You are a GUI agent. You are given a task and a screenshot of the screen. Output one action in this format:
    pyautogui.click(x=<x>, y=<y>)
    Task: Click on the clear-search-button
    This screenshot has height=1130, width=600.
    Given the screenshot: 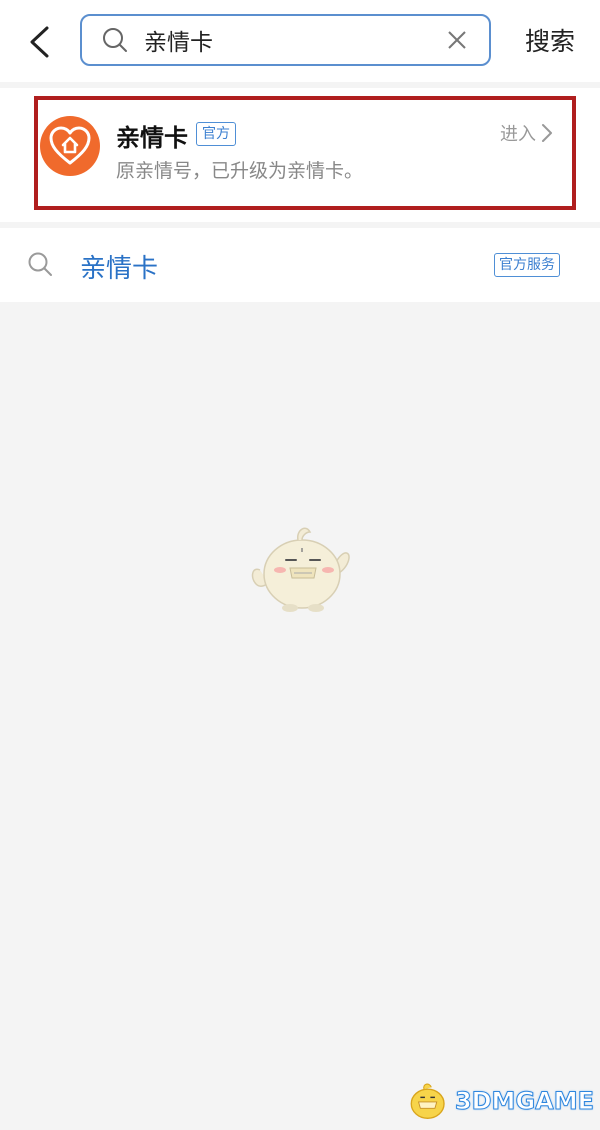 What is the action you would take?
    pyautogui.click(x=457, y=40)
    